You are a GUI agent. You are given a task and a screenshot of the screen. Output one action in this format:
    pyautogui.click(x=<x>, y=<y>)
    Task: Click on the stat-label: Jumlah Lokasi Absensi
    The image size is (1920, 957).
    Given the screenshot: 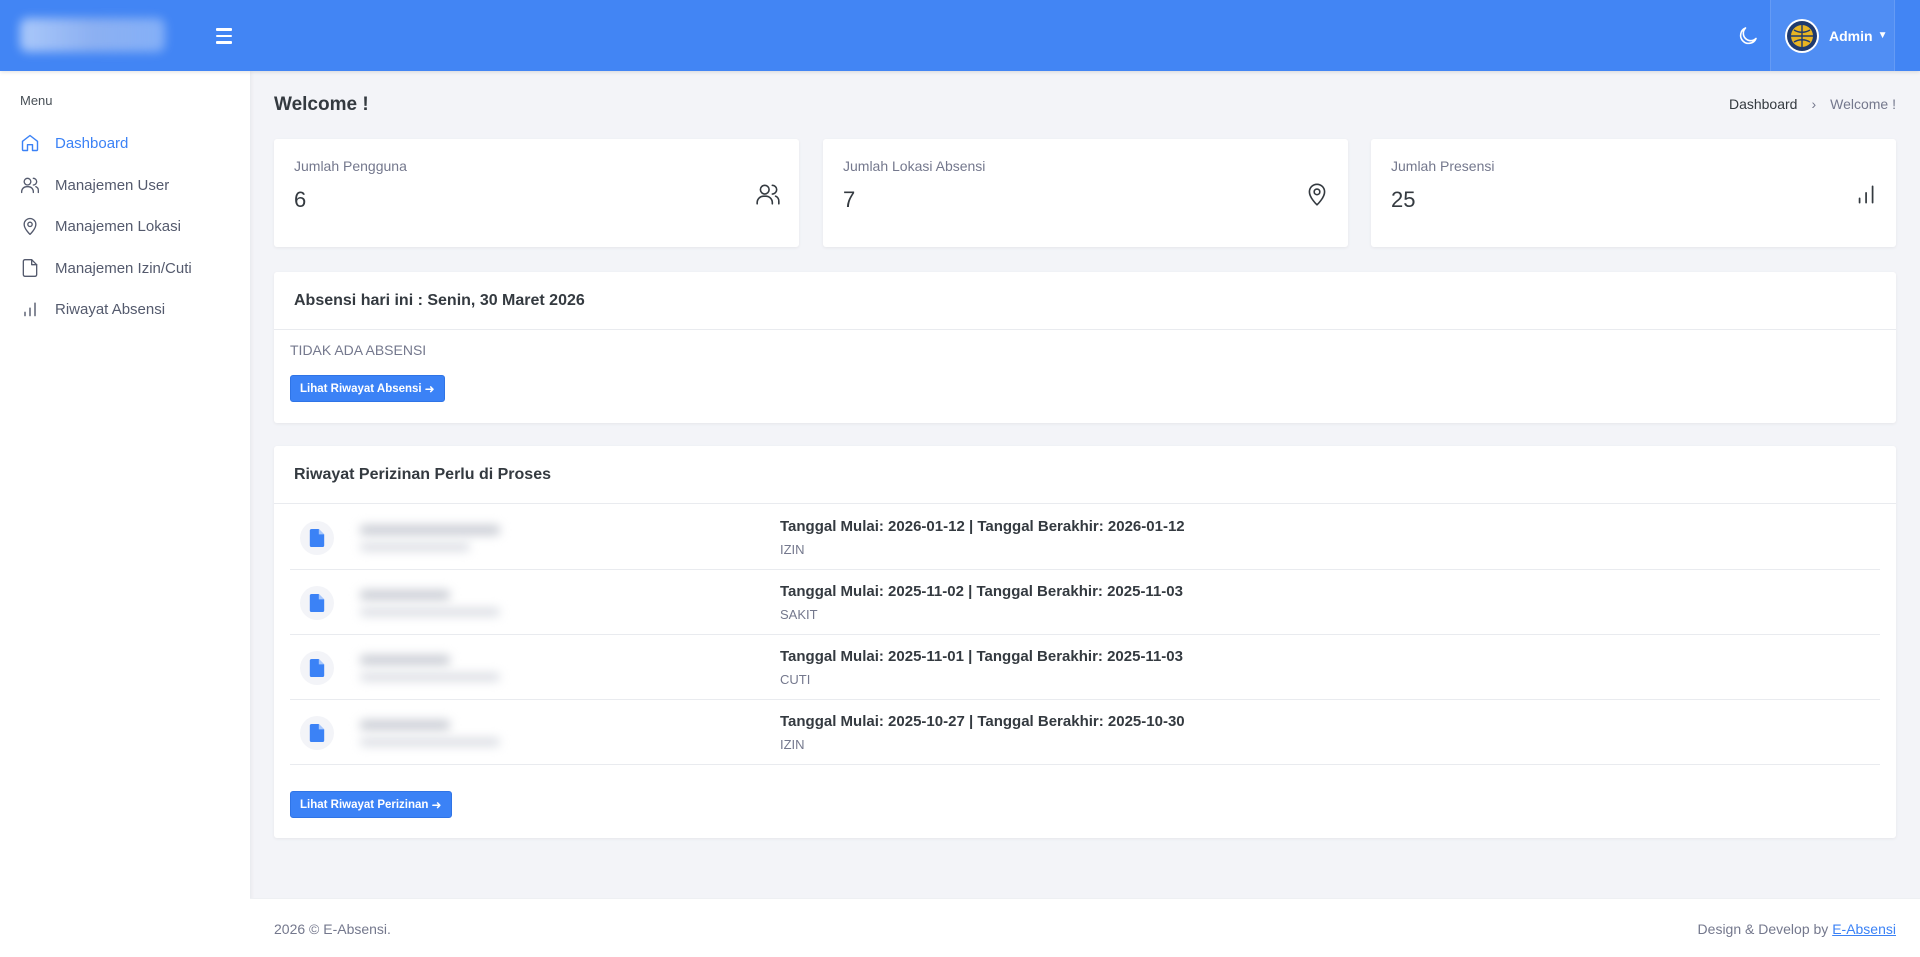 What is the action you would take?
    pyautogui.click(x=914, y=166)
    